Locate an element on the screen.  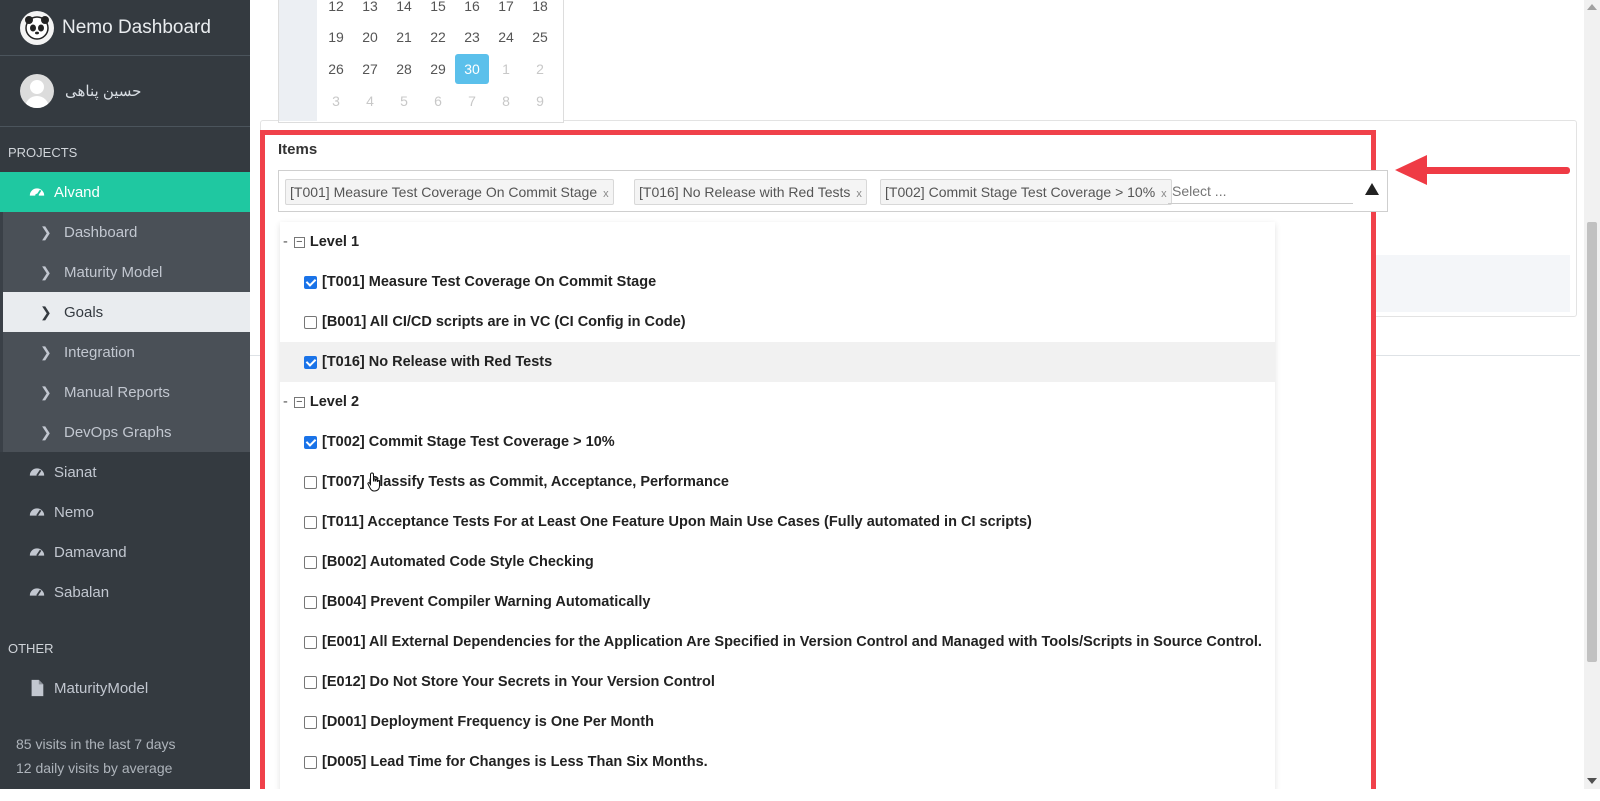
panda-logo-icon is located at coordinates (37, 27).